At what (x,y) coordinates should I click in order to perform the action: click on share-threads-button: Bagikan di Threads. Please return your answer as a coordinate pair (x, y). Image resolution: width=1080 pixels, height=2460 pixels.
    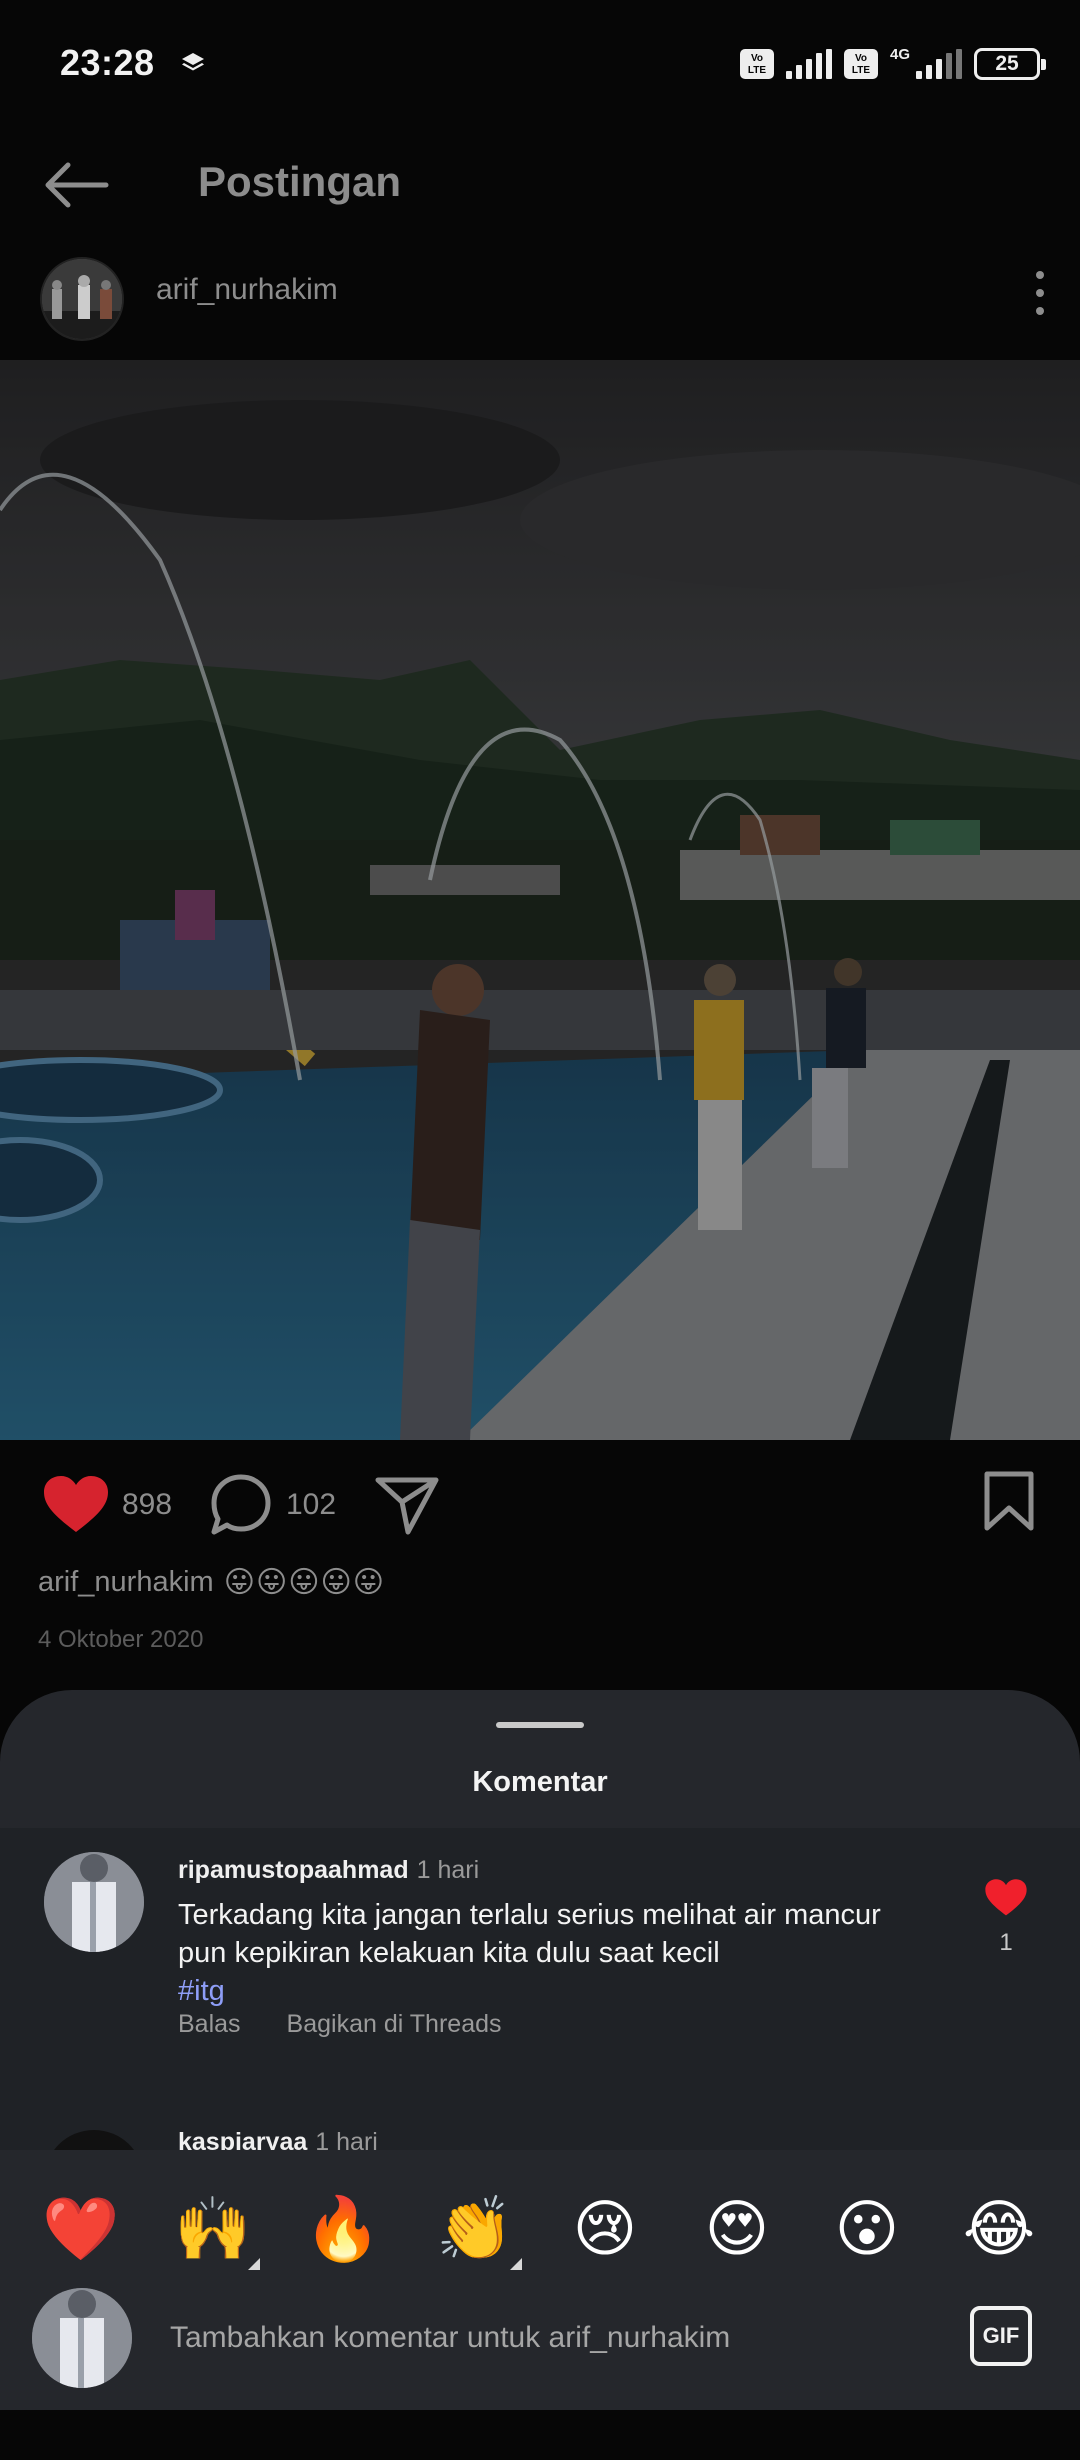
    Looking at the image, I should click on (394, 2024).